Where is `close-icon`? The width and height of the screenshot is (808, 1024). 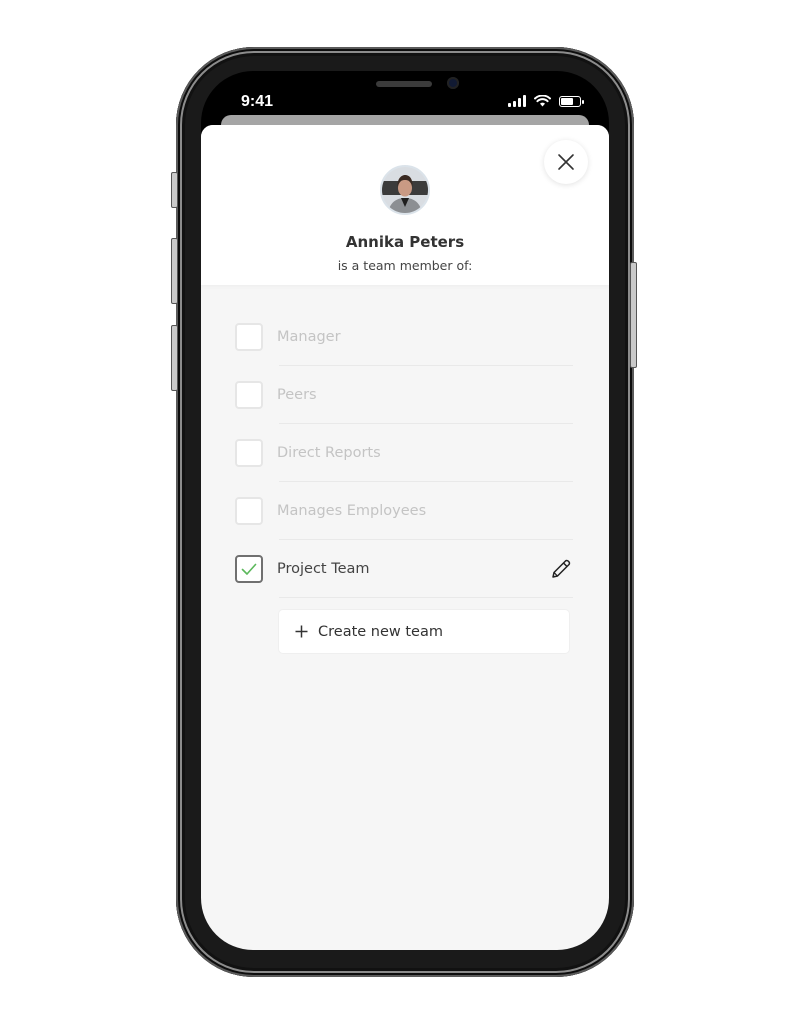 close-icon is located at coordinates (566, 162).